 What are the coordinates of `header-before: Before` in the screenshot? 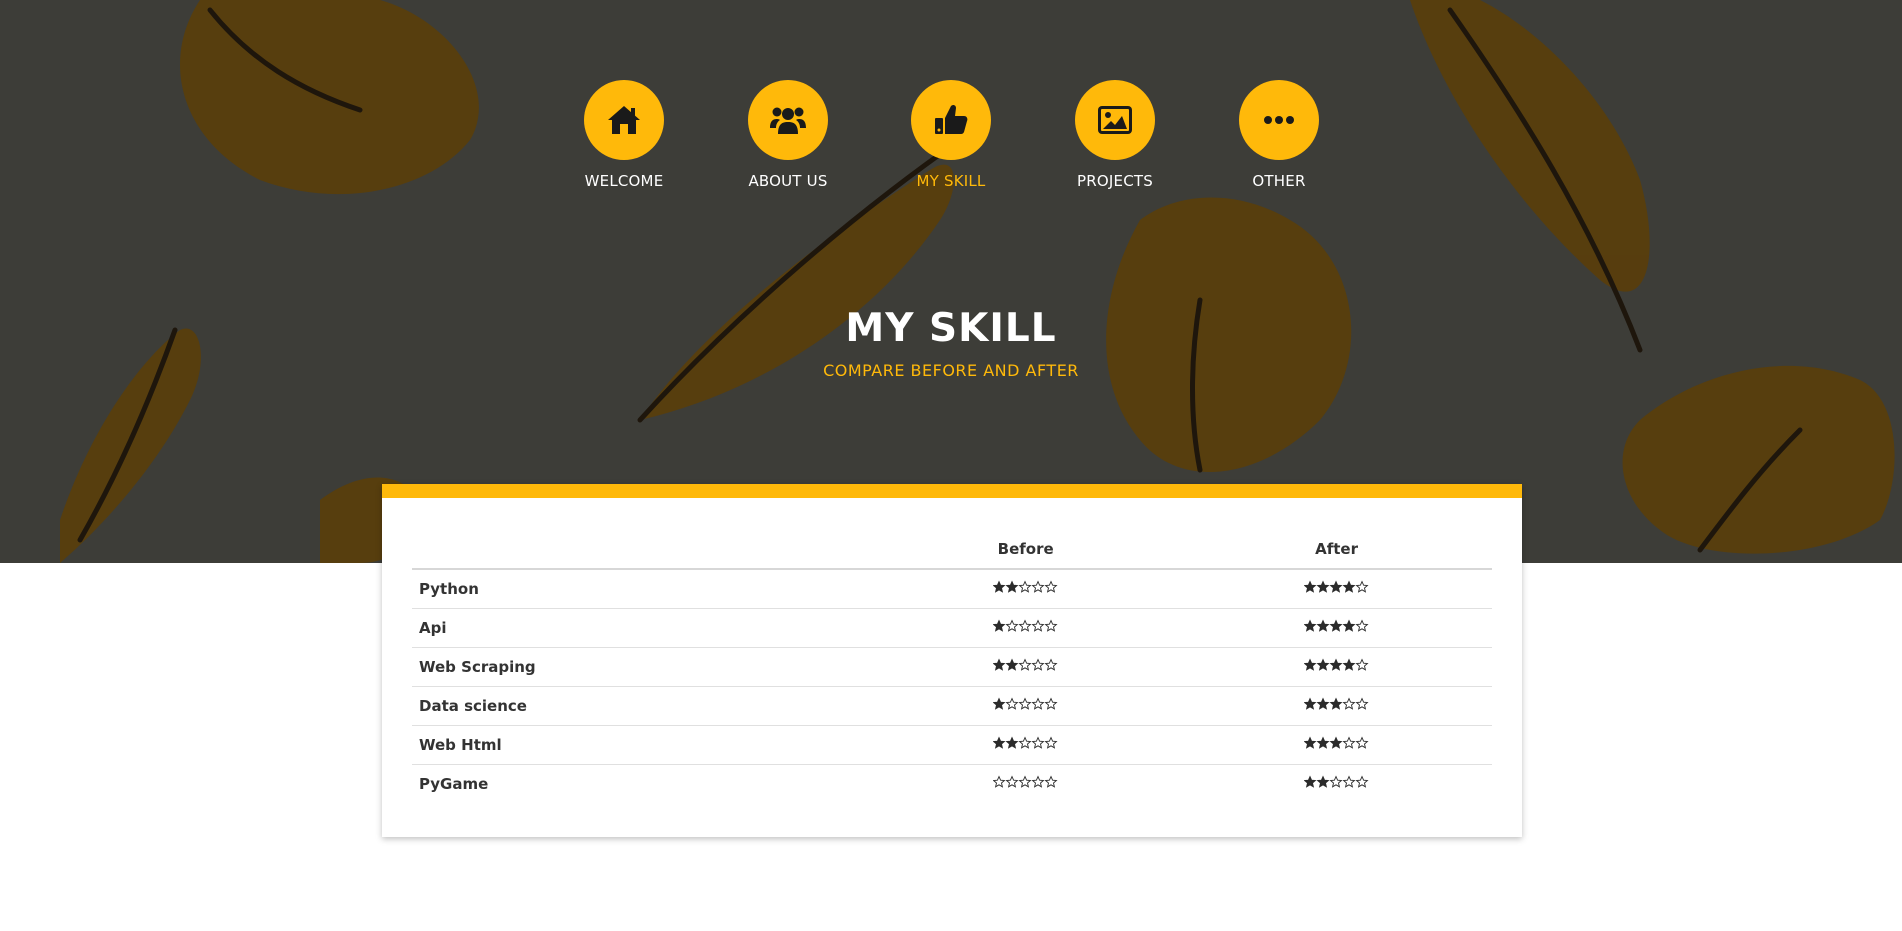 It's located at (1026, 550).